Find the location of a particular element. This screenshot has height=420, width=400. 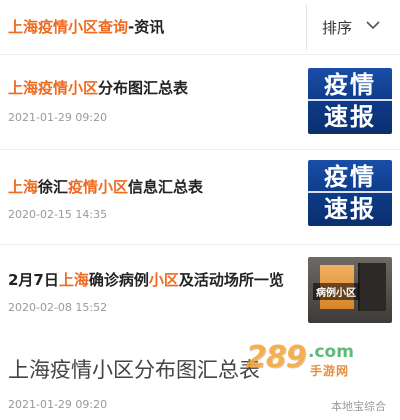

title-text: 分布图汇总表 is located at coordinates (143, 88).